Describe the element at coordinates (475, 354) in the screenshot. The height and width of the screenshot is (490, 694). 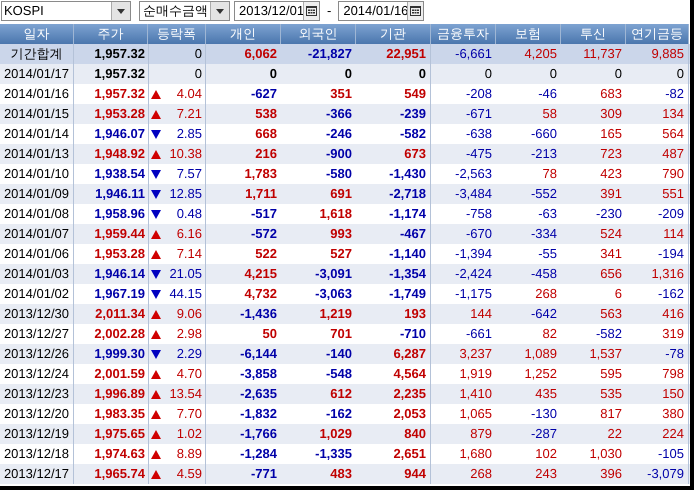
I see `value-cell-text: 3,237` at that location.